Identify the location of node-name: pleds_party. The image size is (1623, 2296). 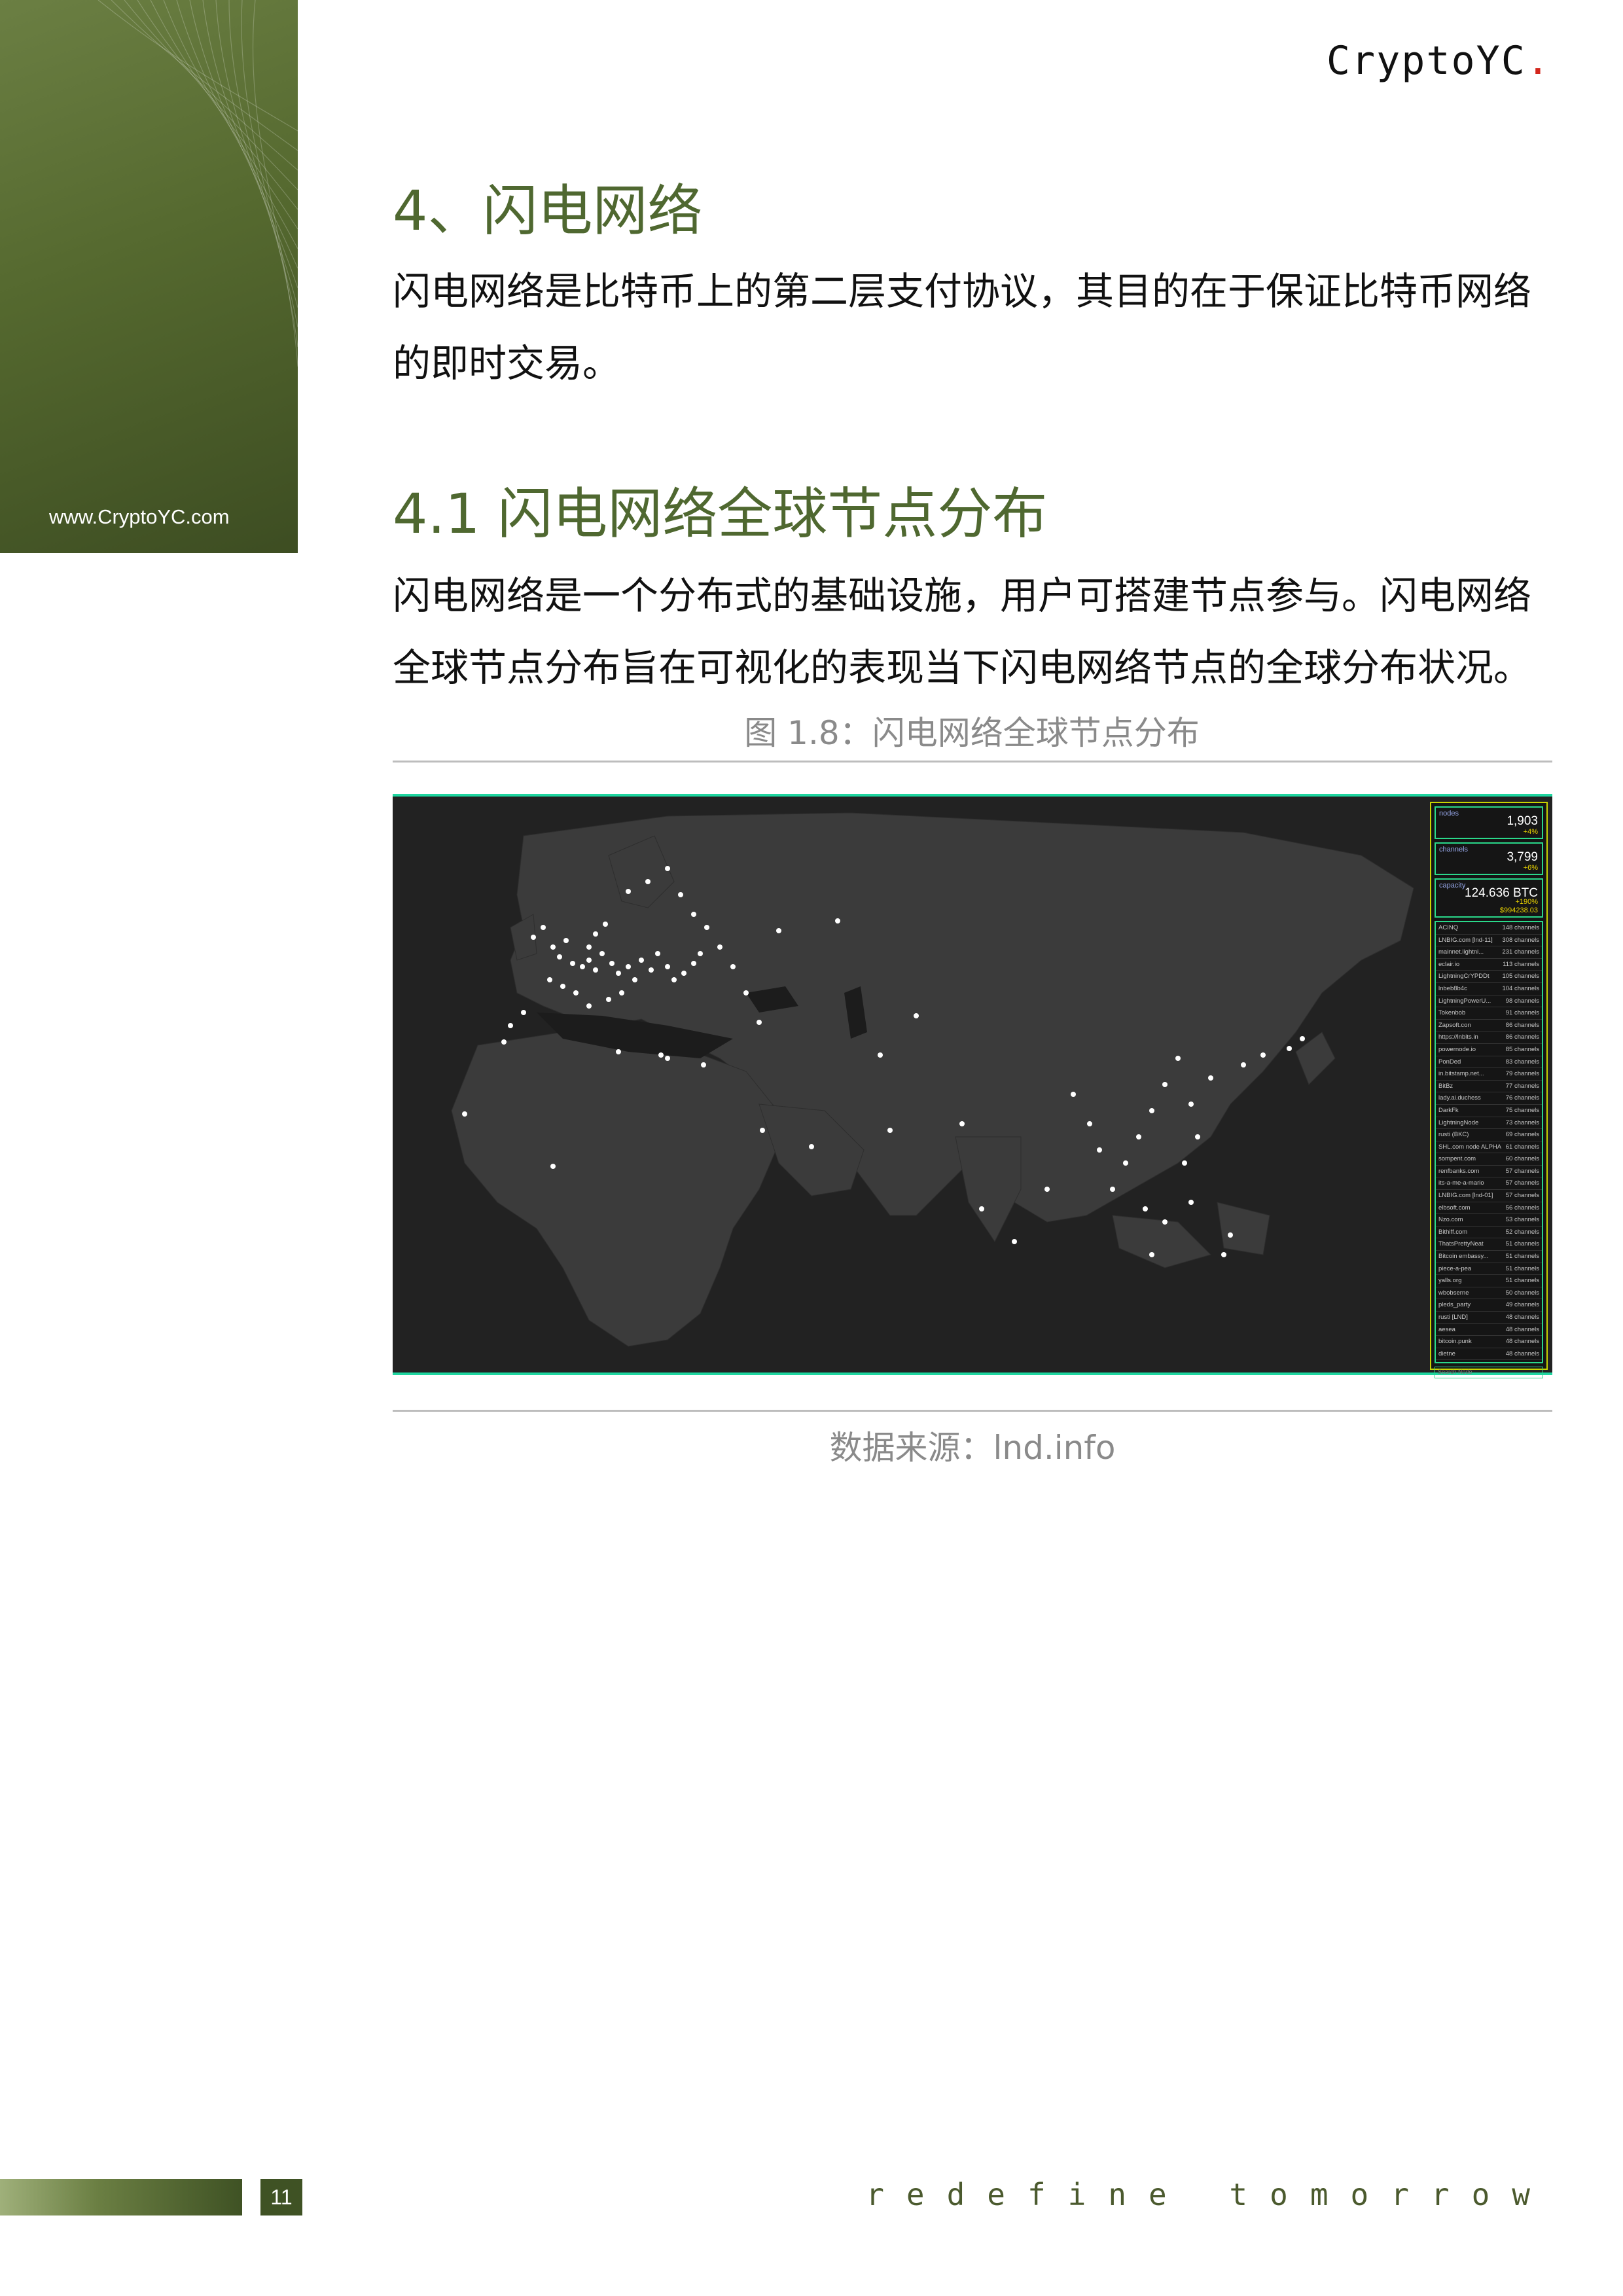
(1455, 1305).